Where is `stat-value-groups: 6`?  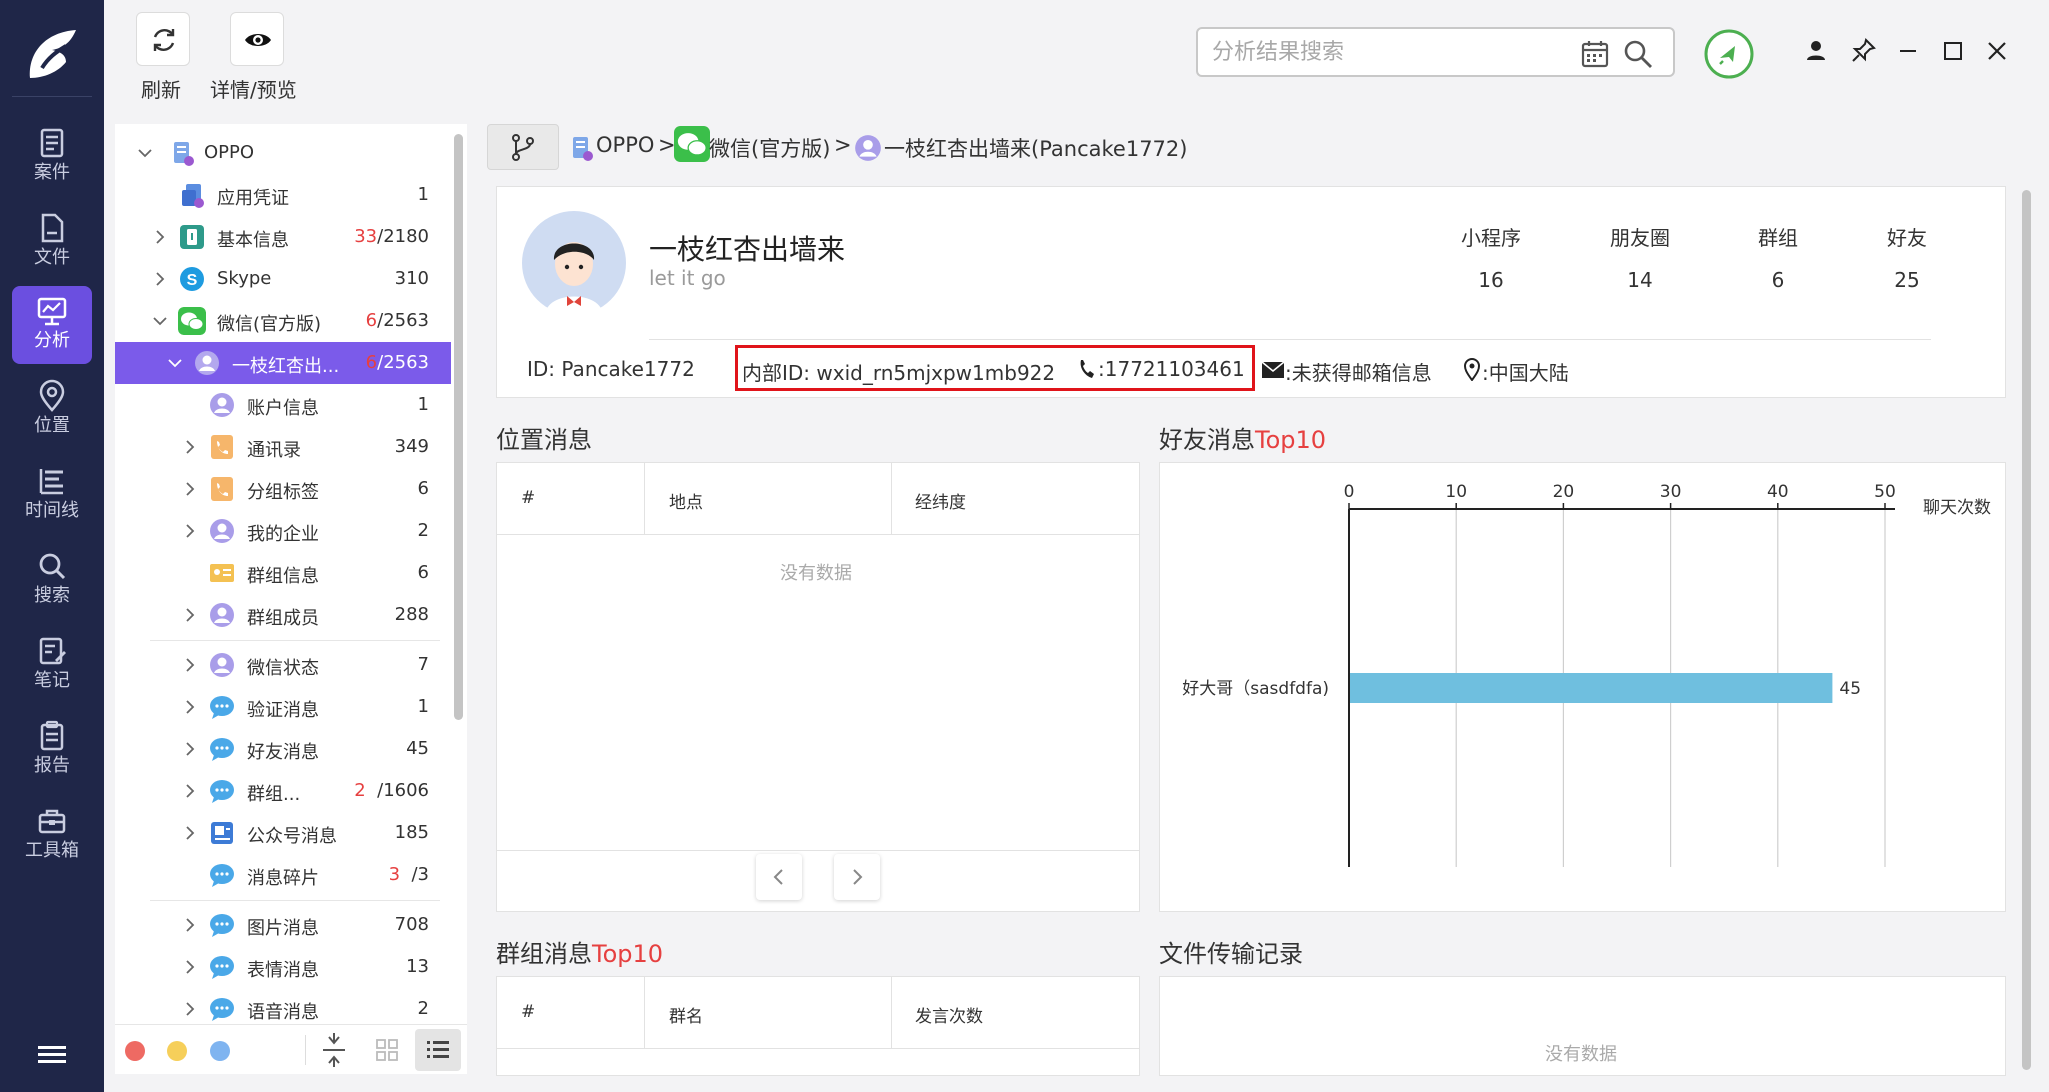 stat-value-groups: 6 is located at coordinates (1778, 280).